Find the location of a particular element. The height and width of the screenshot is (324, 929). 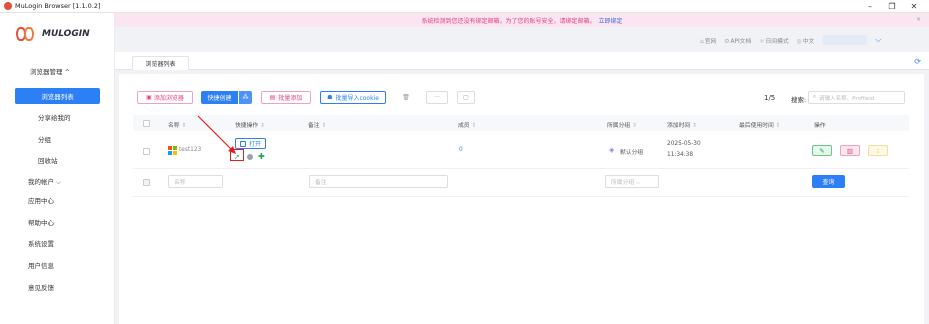

pencil-icon: ✎ is located at coordinates (822, 150).